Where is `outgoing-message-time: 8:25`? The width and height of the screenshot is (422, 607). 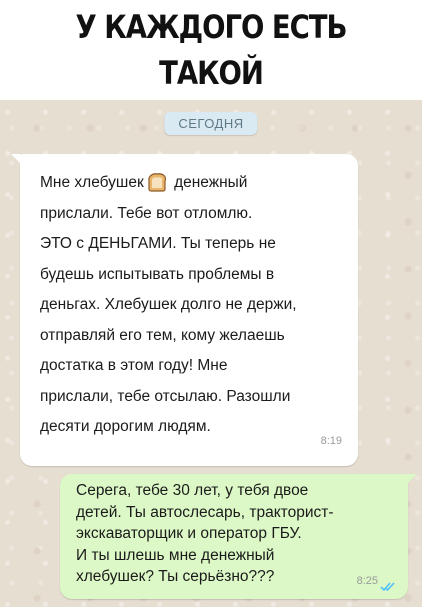 outgoing-message-time: 8:25 is located at coordinates (367, 580).